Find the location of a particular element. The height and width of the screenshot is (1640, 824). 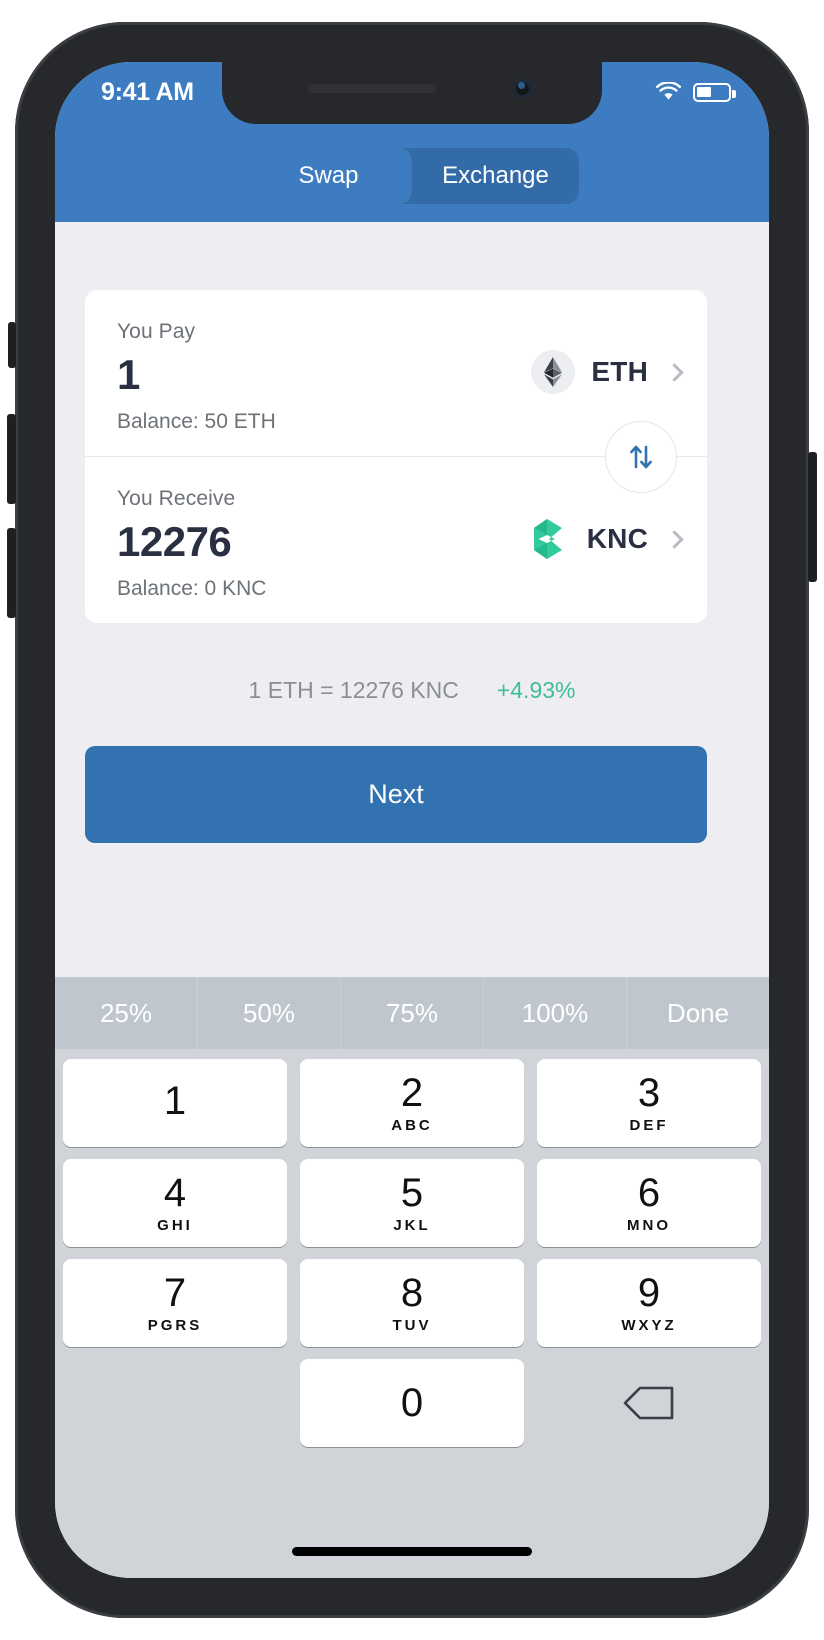

notch is located at coordinates (412, 93).